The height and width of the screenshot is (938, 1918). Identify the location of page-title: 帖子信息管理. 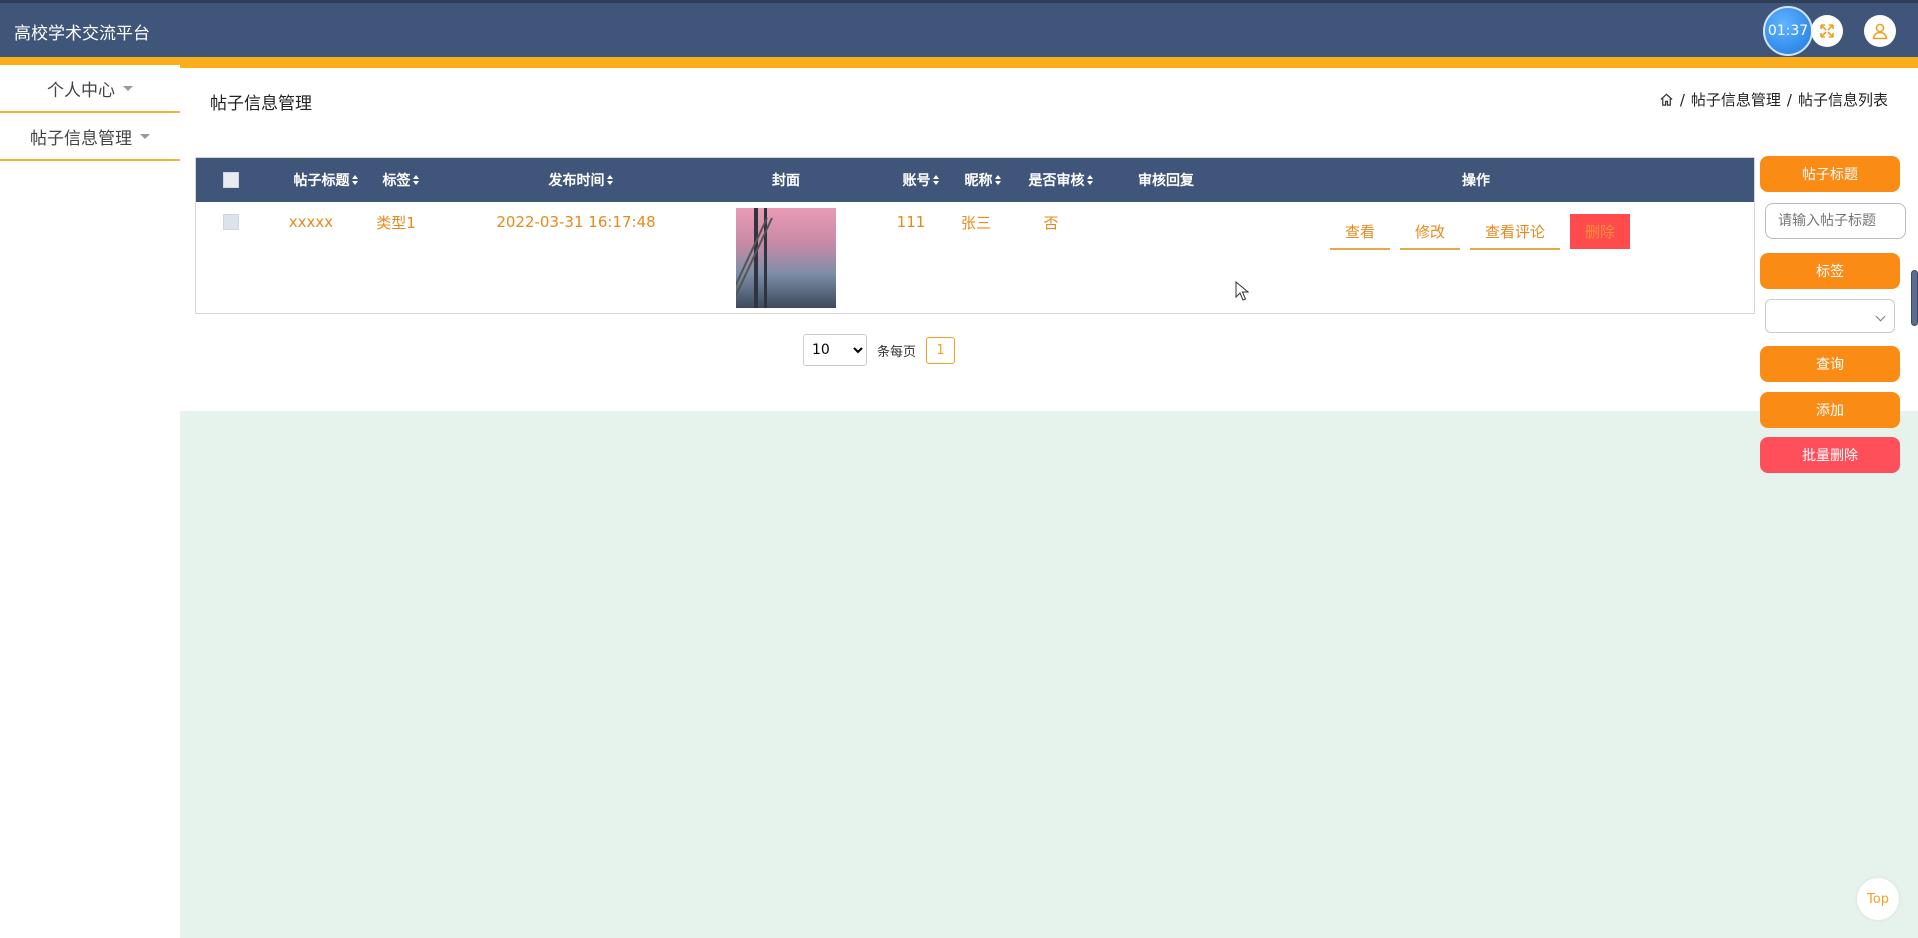
(261, 104).